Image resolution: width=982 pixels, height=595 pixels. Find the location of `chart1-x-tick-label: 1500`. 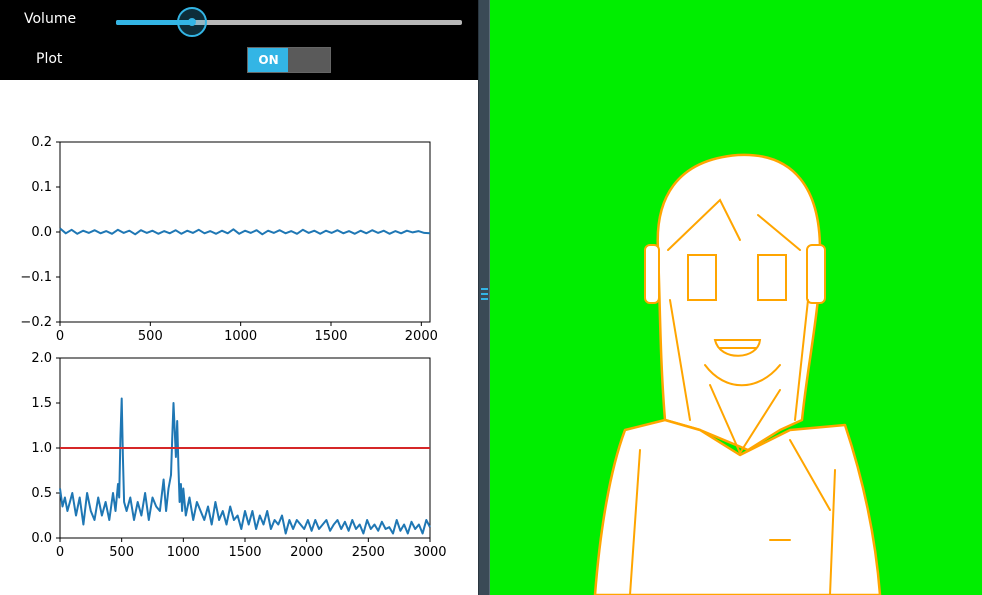

chart1-x-tick-label: 1500 is located at coordinates (330, 336).